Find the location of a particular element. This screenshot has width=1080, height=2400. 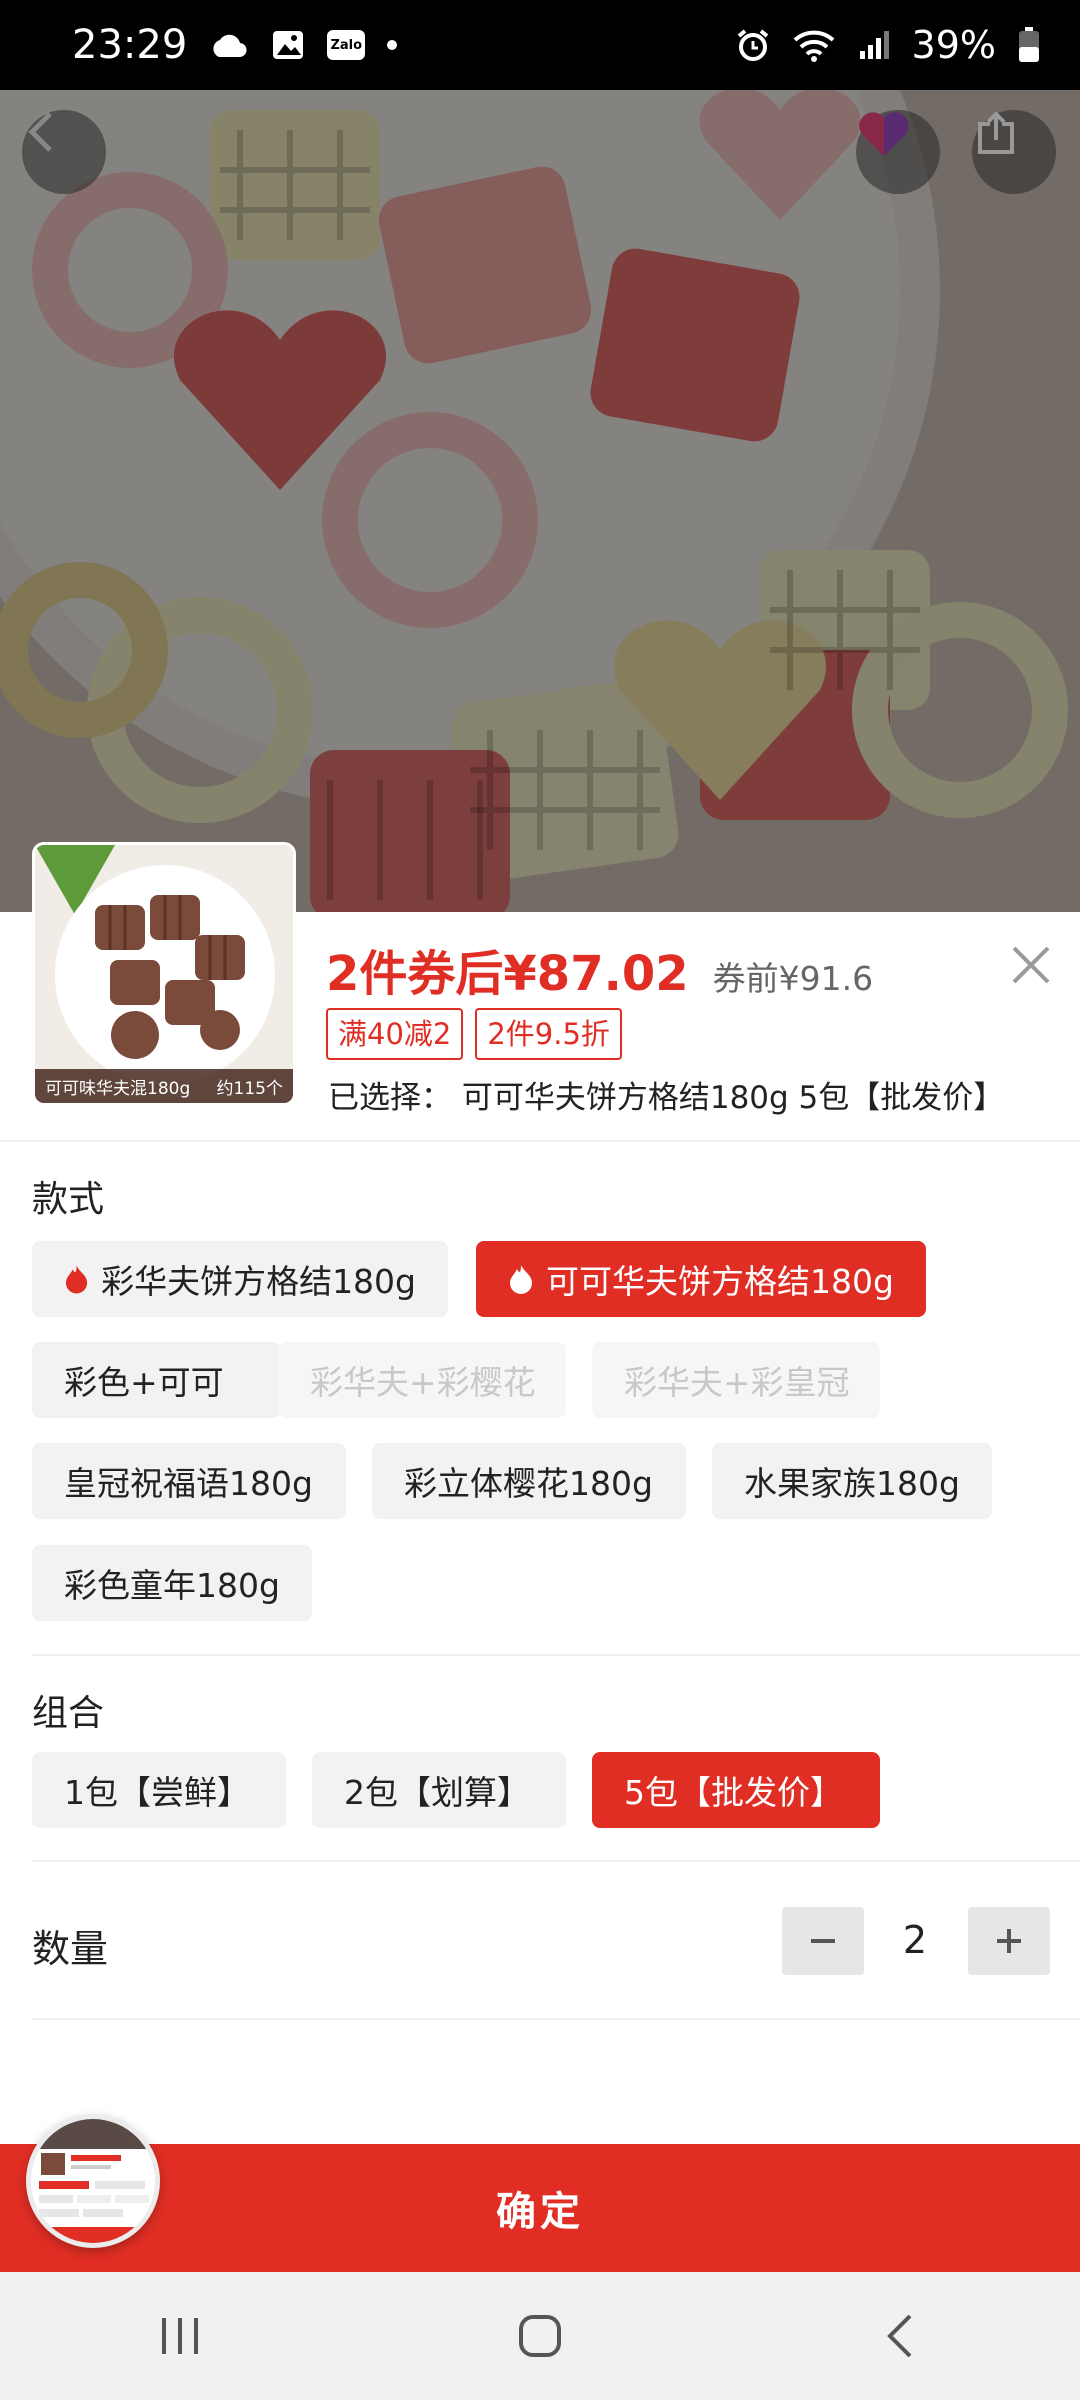

promo-tag: 2件9.5折 is located at coordinates (548, 1034).